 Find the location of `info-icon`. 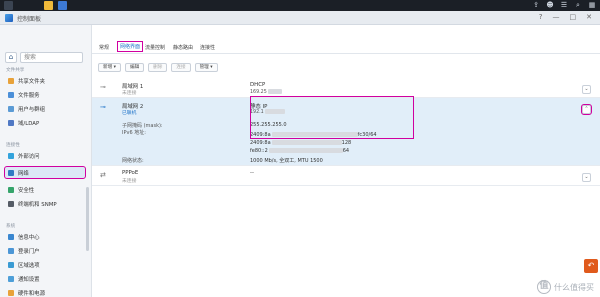

info-icon is located at coordinates (11, 236).